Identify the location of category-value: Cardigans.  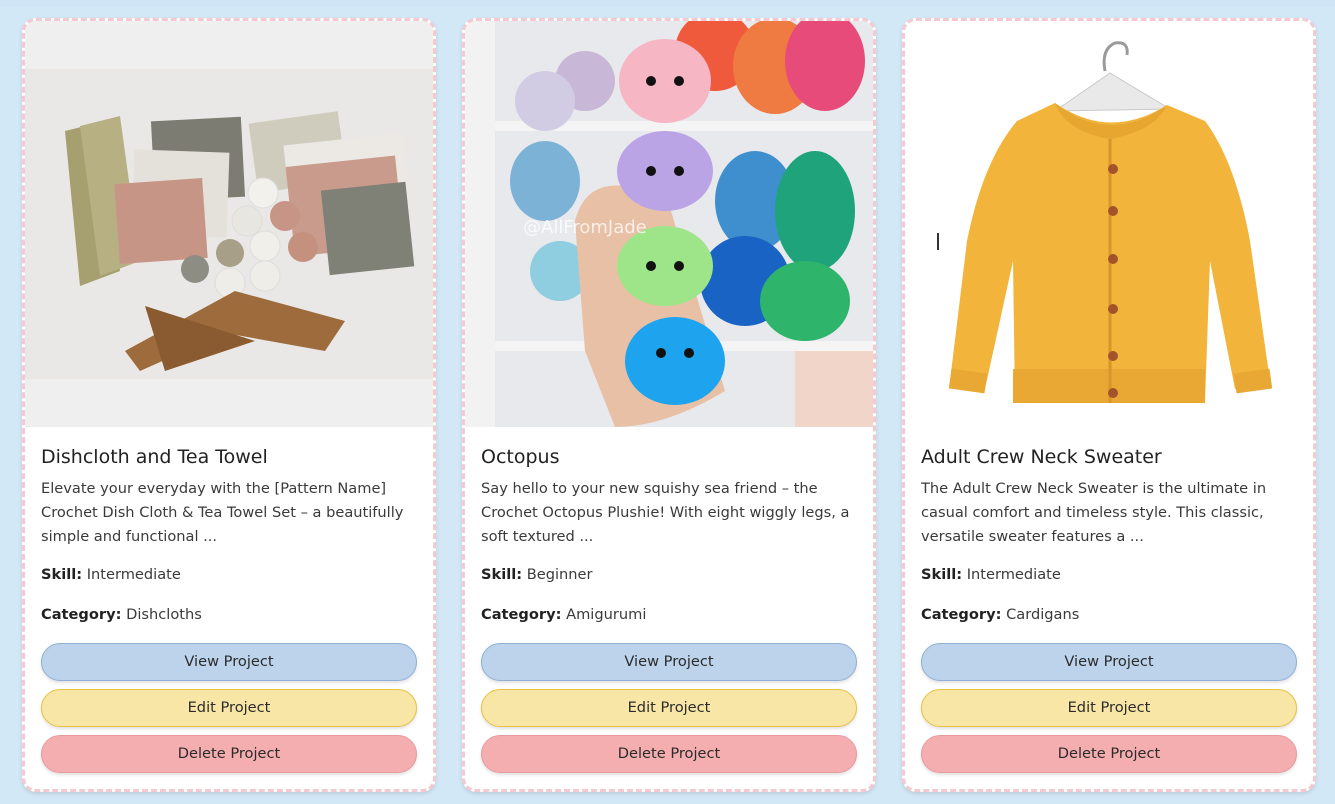
(1043, 614).